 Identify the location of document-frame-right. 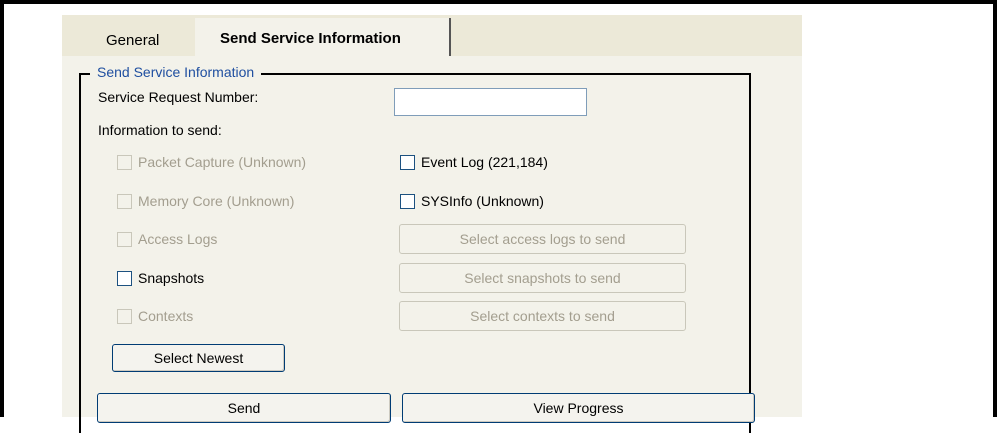
(995, 208).